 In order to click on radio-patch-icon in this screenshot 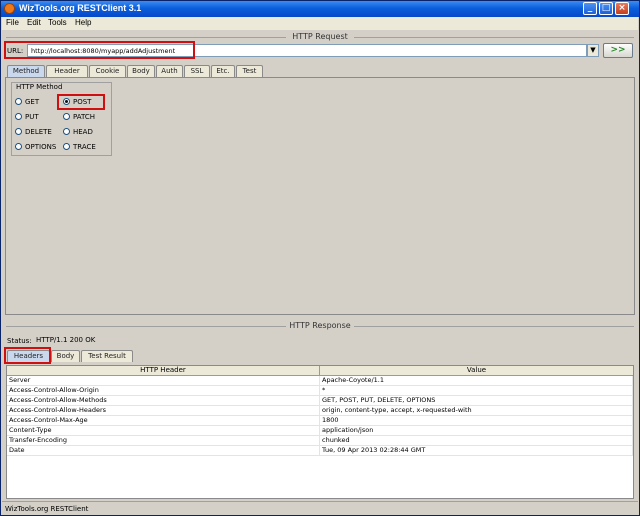, I will do `click(66, 116)`.